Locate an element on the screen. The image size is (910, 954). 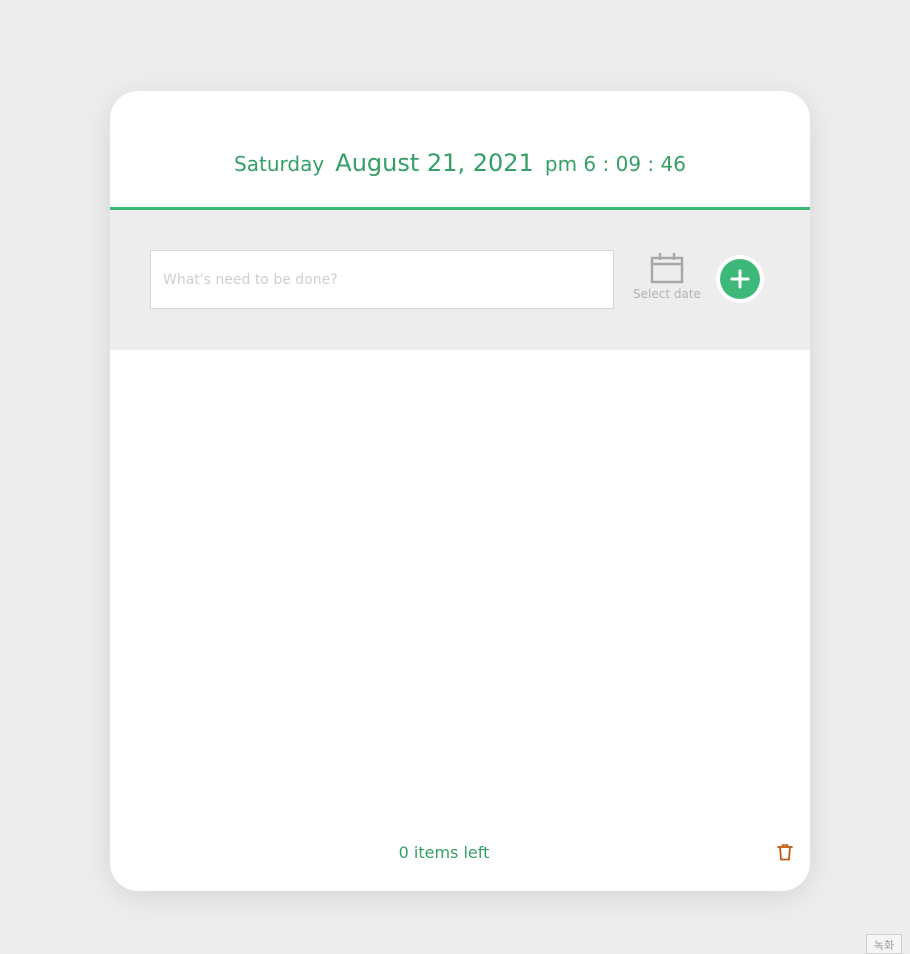
task-input-bar: Select date is located at coordinates (460, 280).